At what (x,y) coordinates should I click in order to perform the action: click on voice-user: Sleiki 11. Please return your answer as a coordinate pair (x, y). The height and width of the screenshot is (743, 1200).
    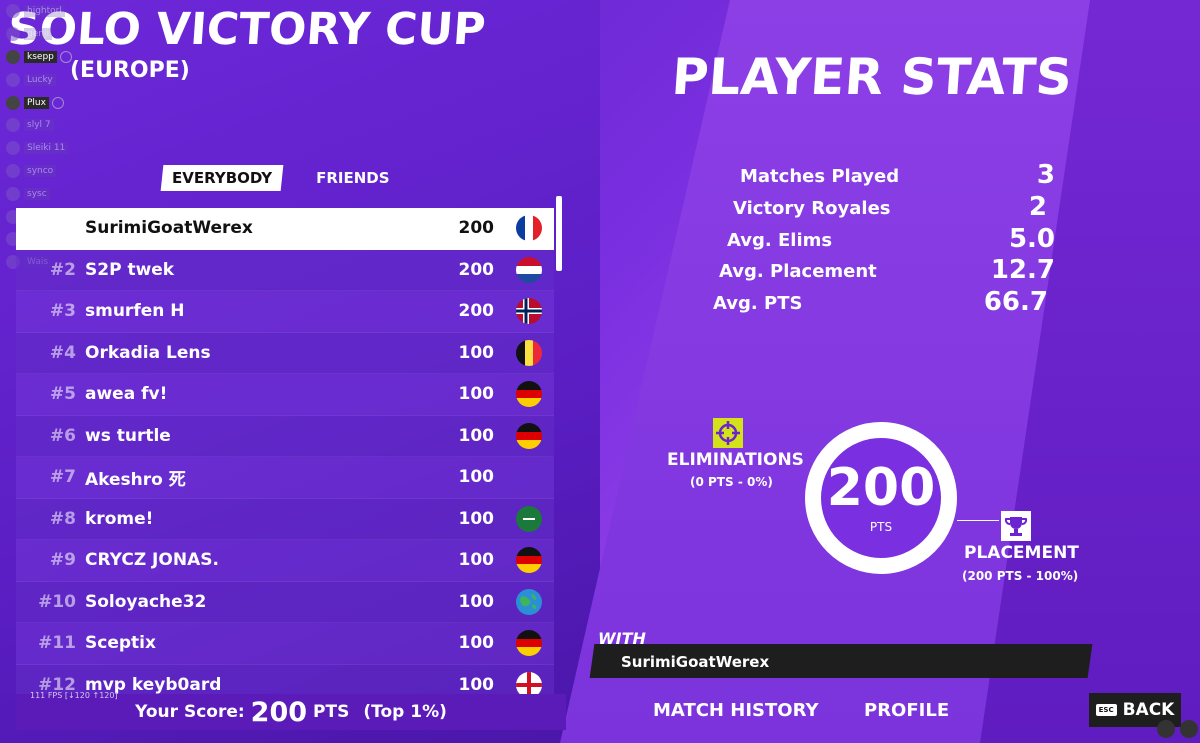
    Looking at the image, I should click on (46, 148).